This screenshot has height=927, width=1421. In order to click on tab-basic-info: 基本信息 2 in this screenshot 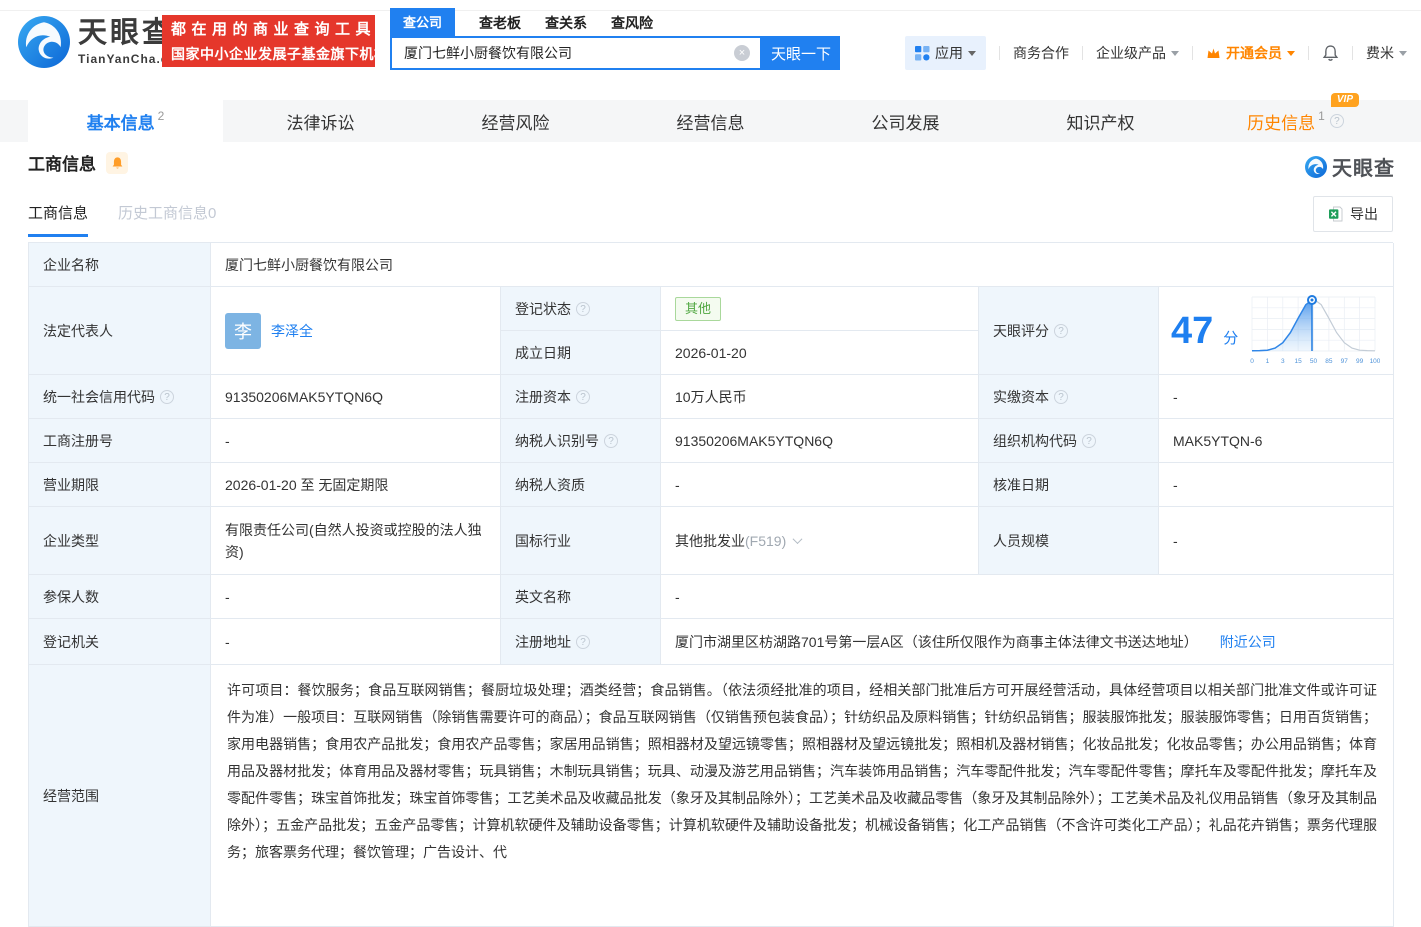, I will do `click(125, 121)`.